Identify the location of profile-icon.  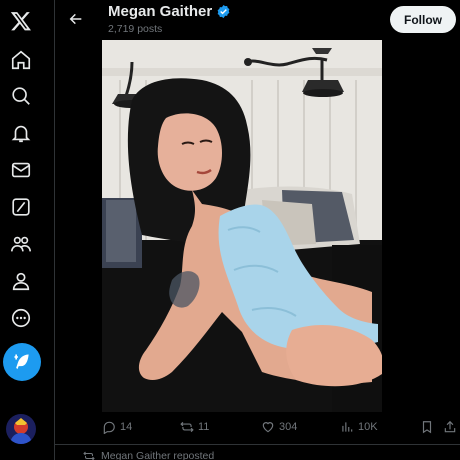
(21, 281).